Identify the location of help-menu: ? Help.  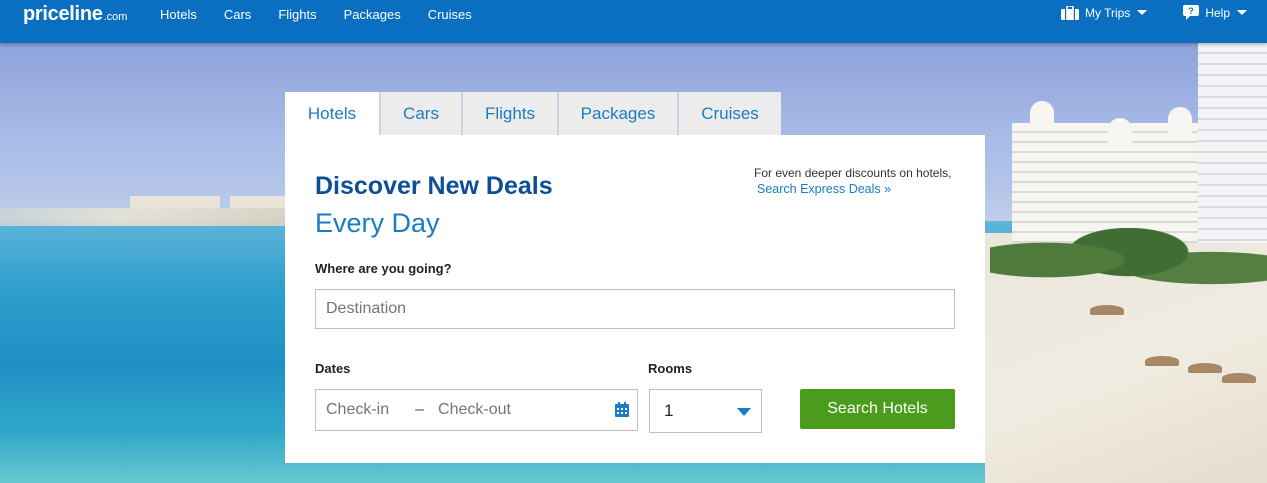
(1215, 12).